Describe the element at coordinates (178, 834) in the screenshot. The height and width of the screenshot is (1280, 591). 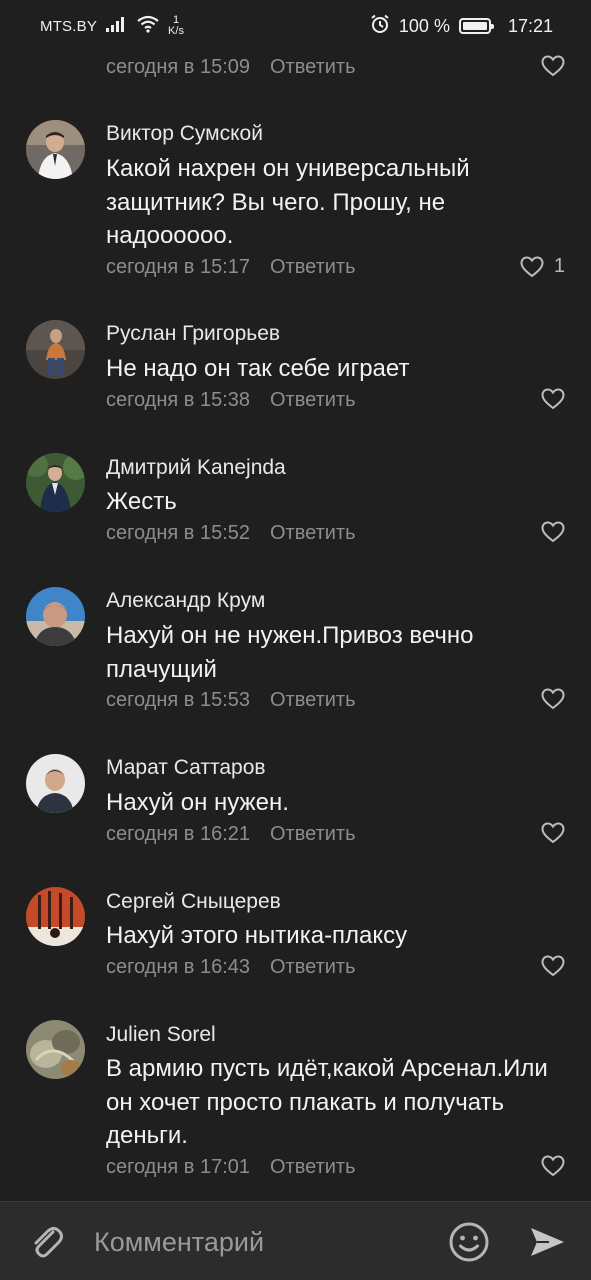
I see `comment-time: сегодня в 16:21` at that location.